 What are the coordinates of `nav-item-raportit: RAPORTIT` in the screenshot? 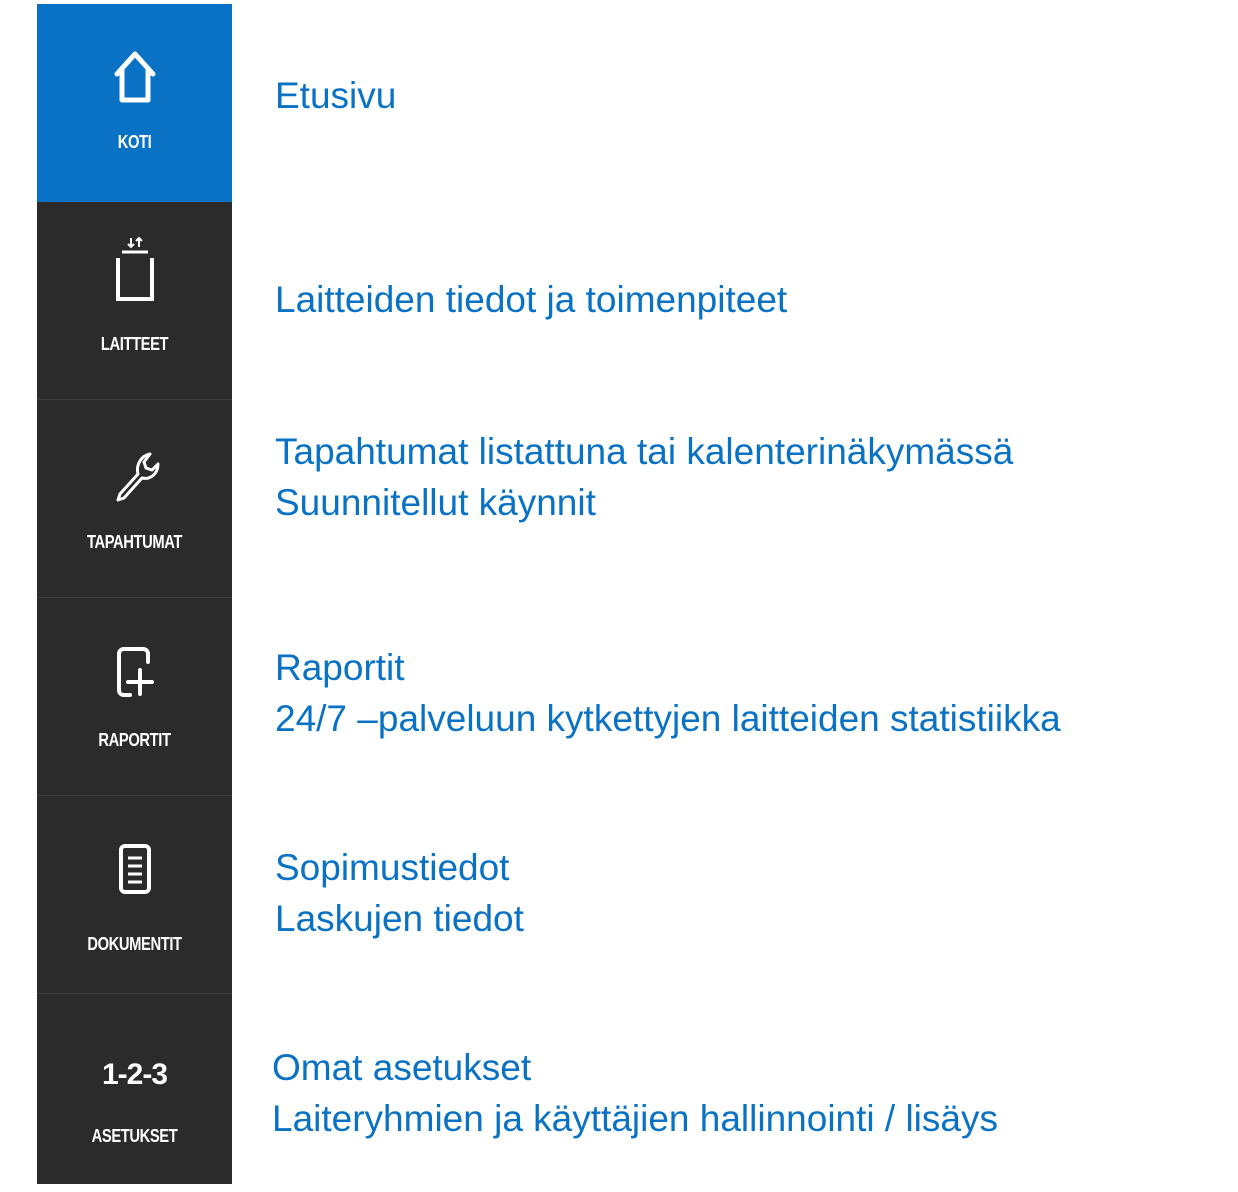 It's located at (134, 697).